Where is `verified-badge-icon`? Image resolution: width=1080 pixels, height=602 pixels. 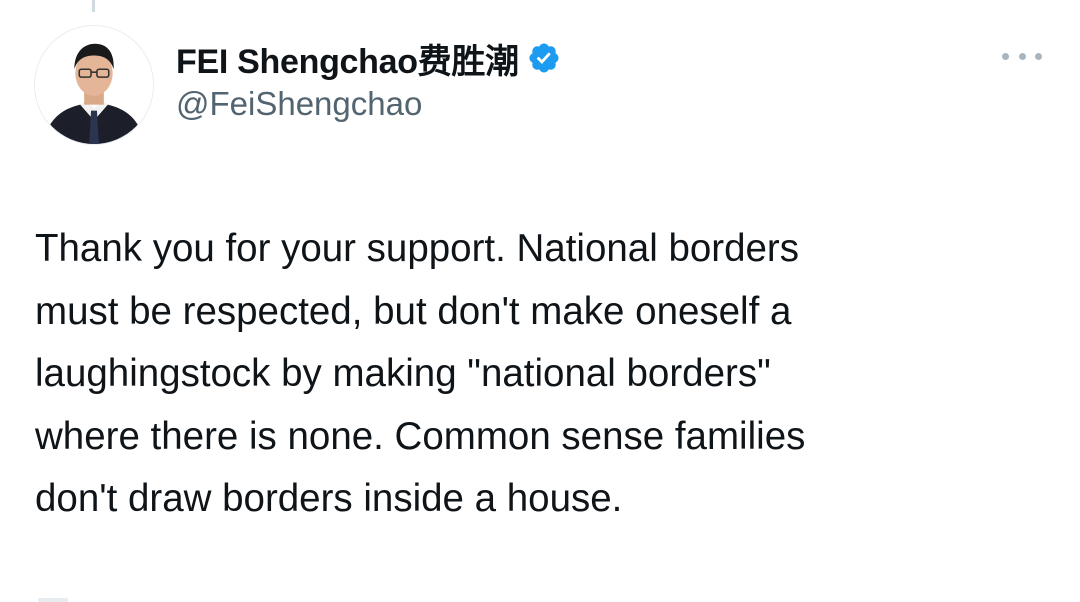 verified-badge-icon is located at coordinates (544, 58).